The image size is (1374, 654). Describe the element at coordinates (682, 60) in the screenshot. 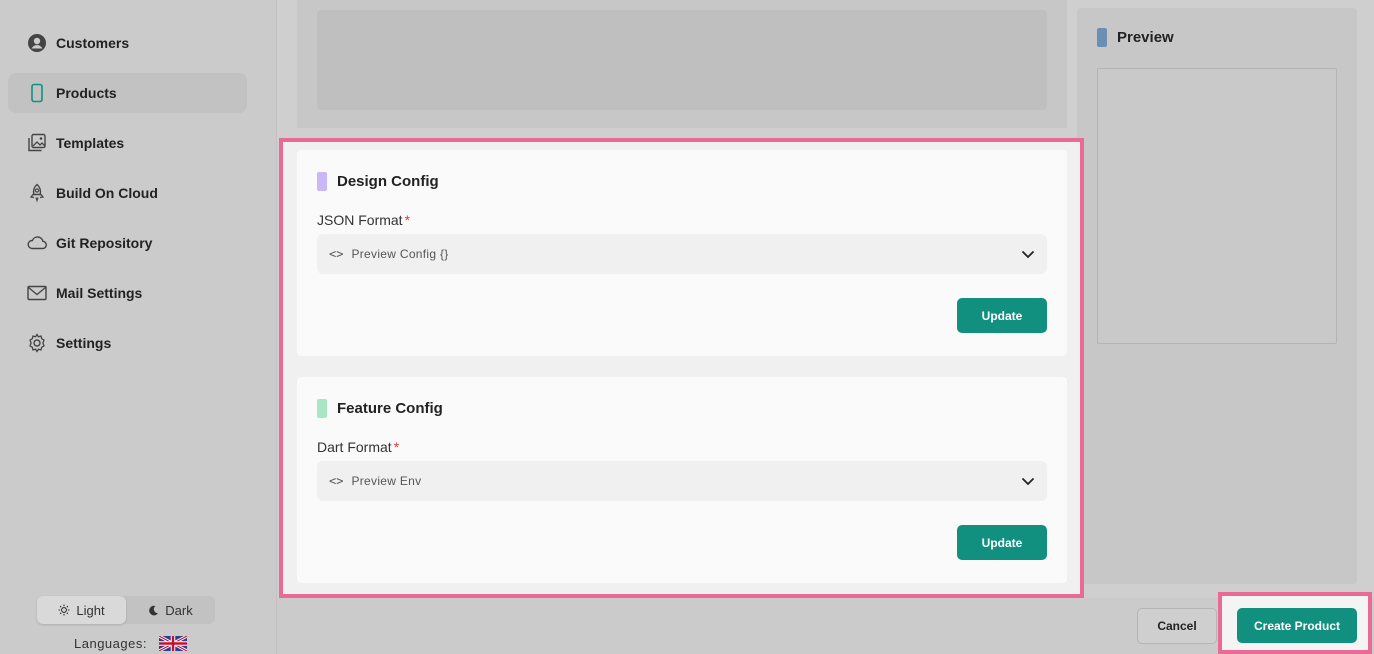

I see `top-card-content` at that location.